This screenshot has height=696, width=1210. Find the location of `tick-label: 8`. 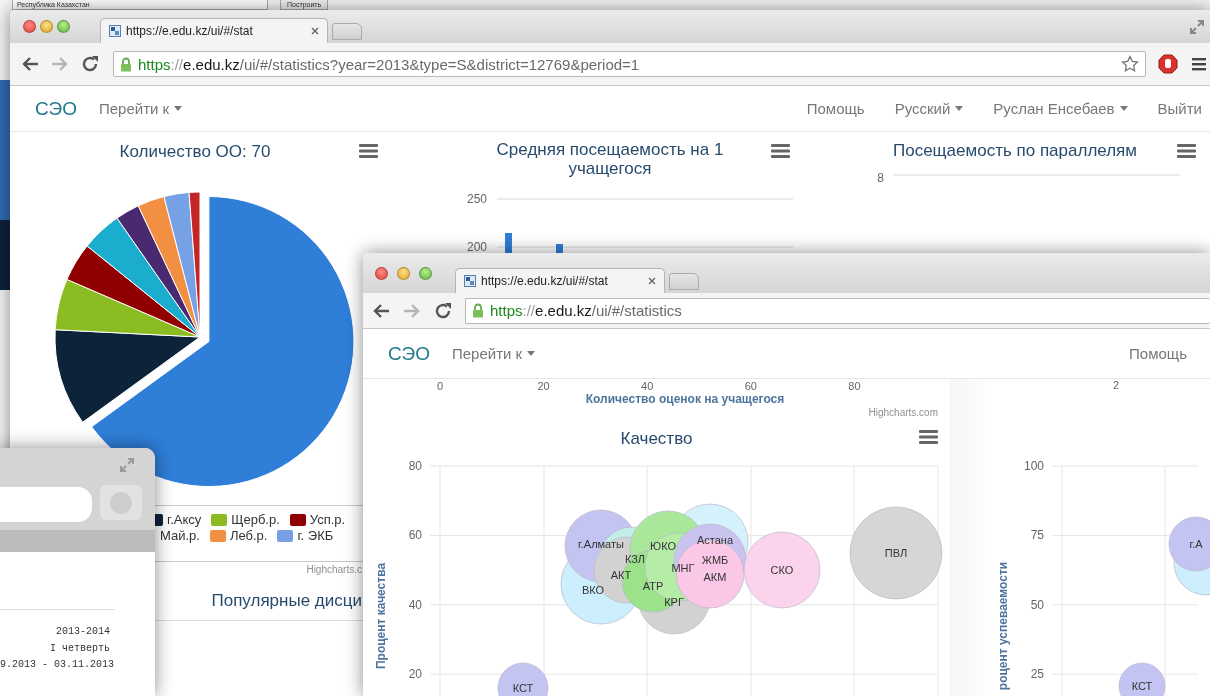

tick-label: 8 is located at coordinates (880, 178).